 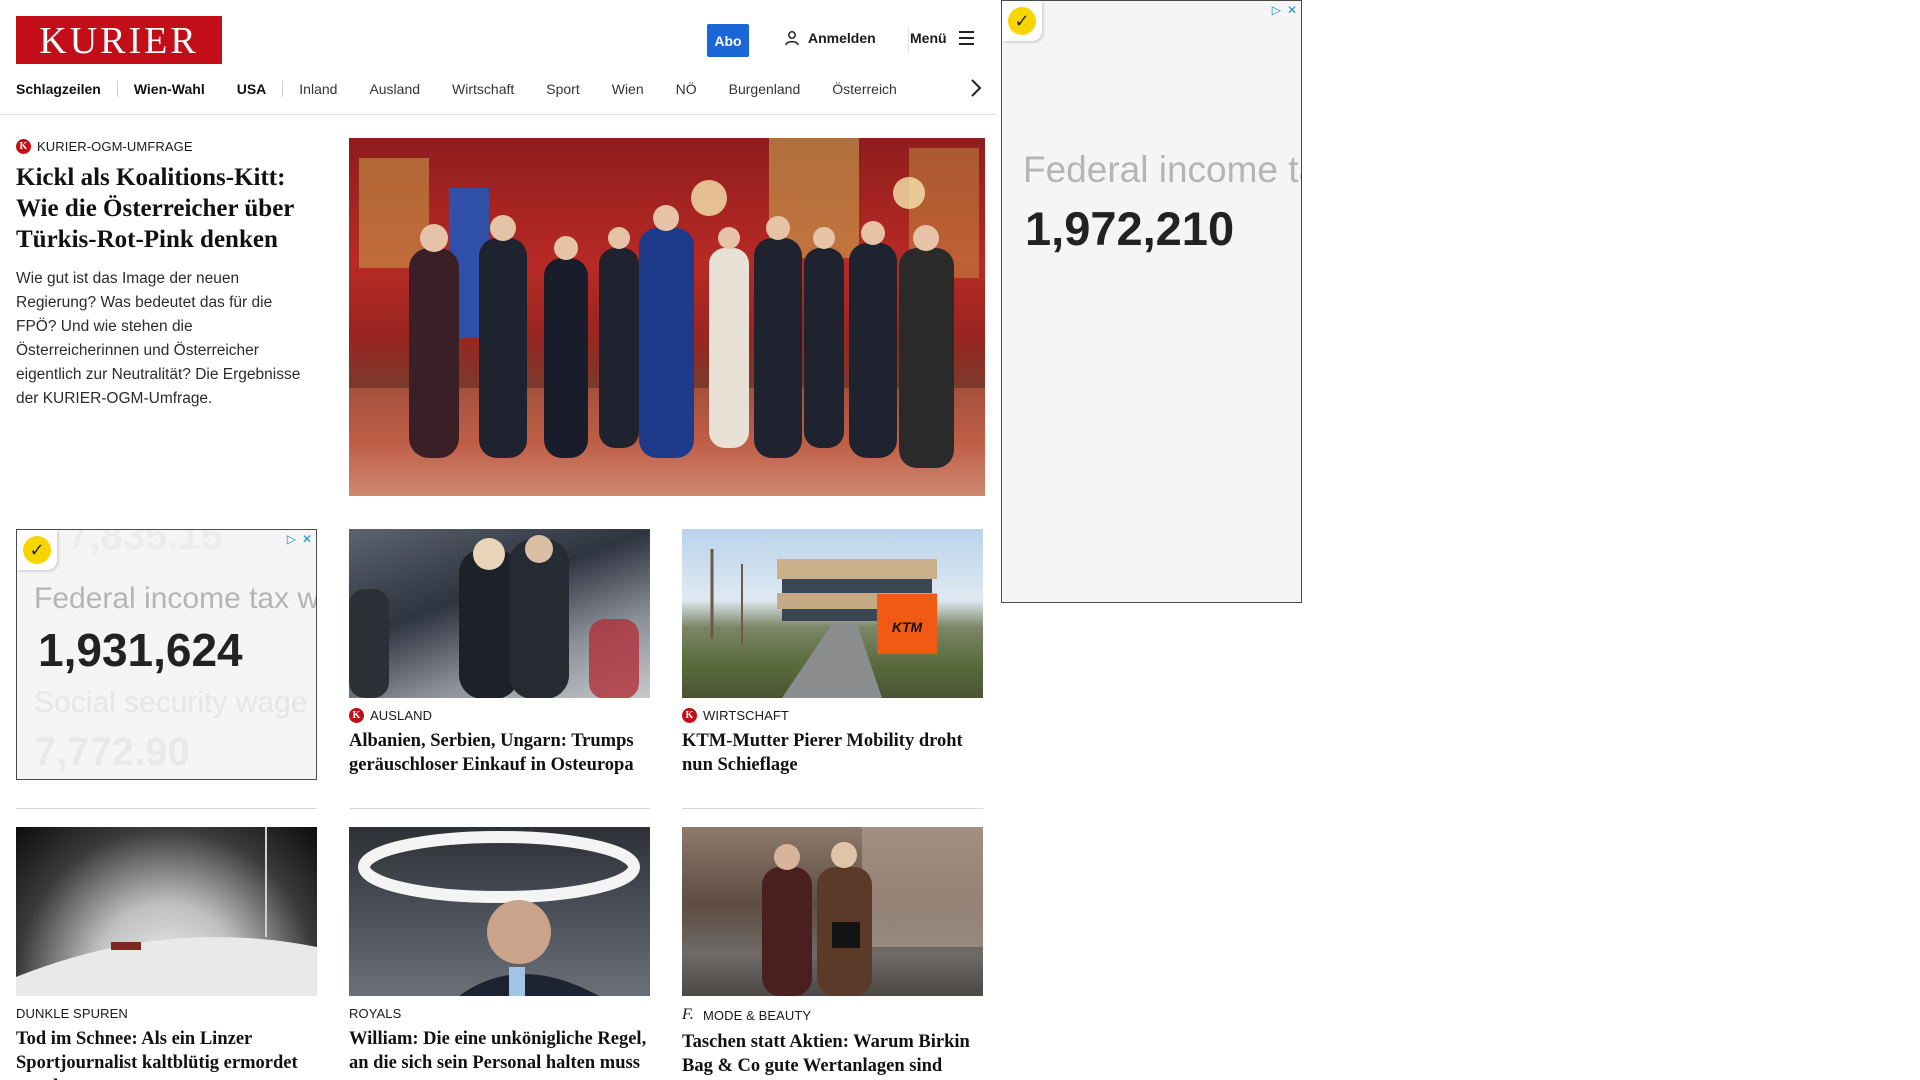 I want to click on lead-photo, so click(x=667, y=317).